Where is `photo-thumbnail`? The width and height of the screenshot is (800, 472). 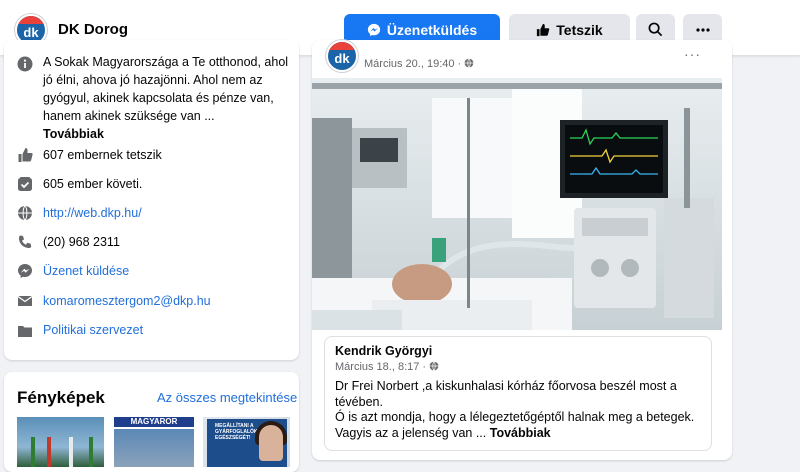 photo-thumbnail is located at coordinates (60, 442).